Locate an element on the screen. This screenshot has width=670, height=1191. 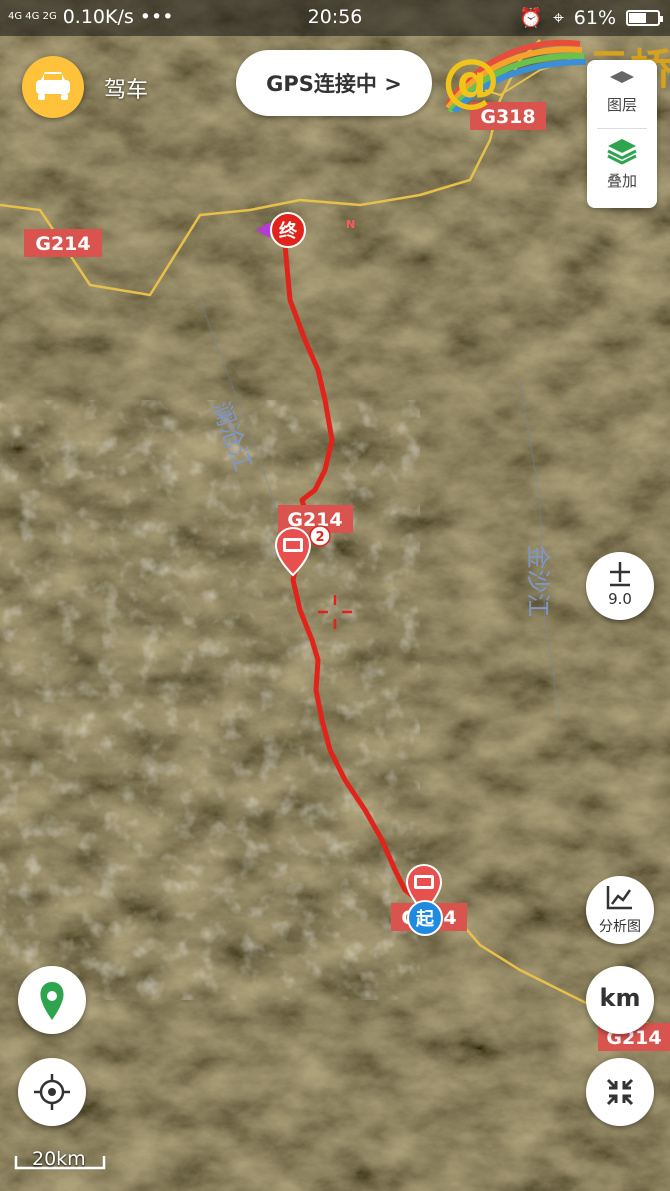
chart-icon is located at coordinates (619, 898).